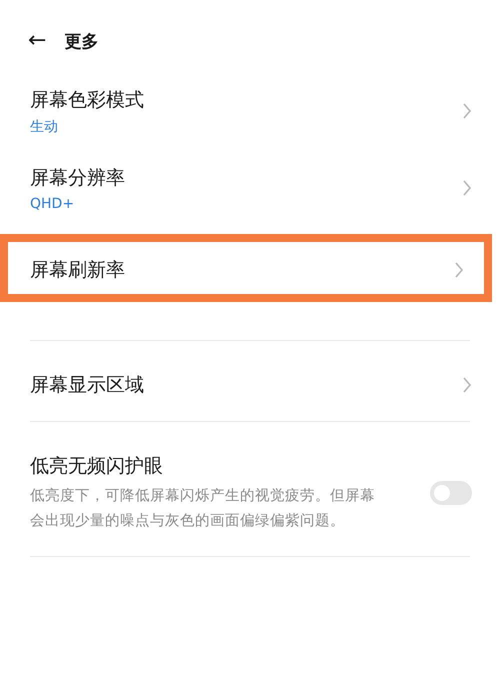  I want to click on setting-title: 低亮无频闪护眼, so click(97, 466).